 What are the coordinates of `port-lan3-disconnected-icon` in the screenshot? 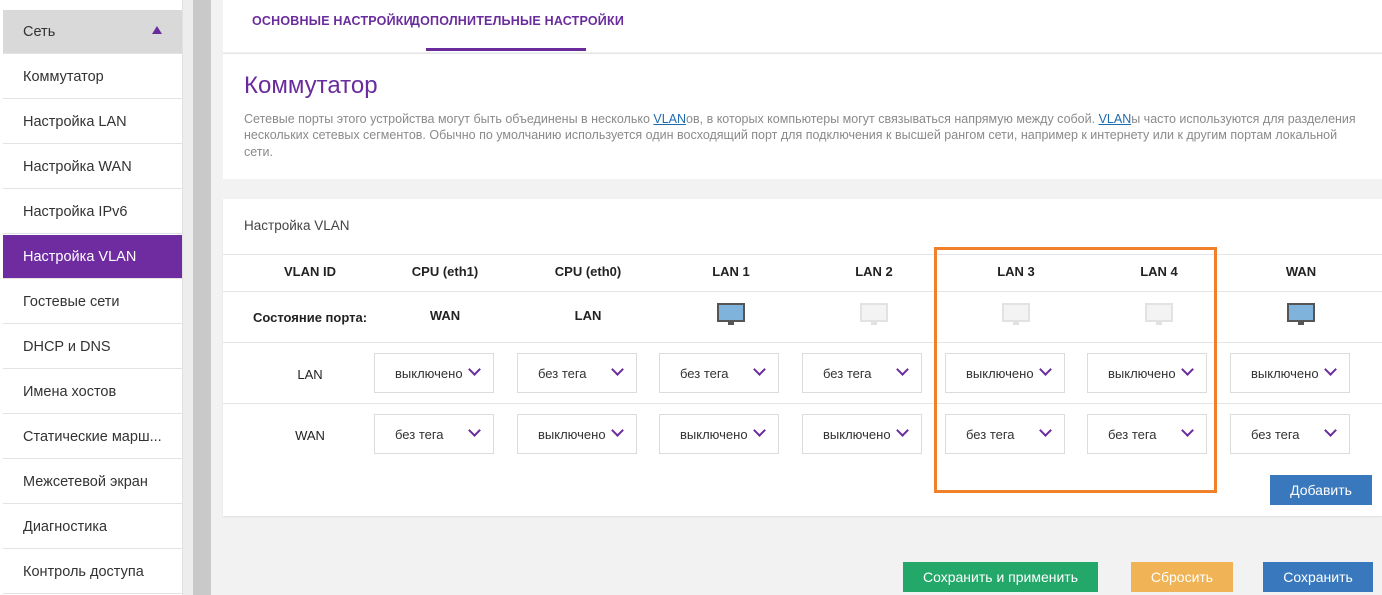 It's located at (1016, 314).